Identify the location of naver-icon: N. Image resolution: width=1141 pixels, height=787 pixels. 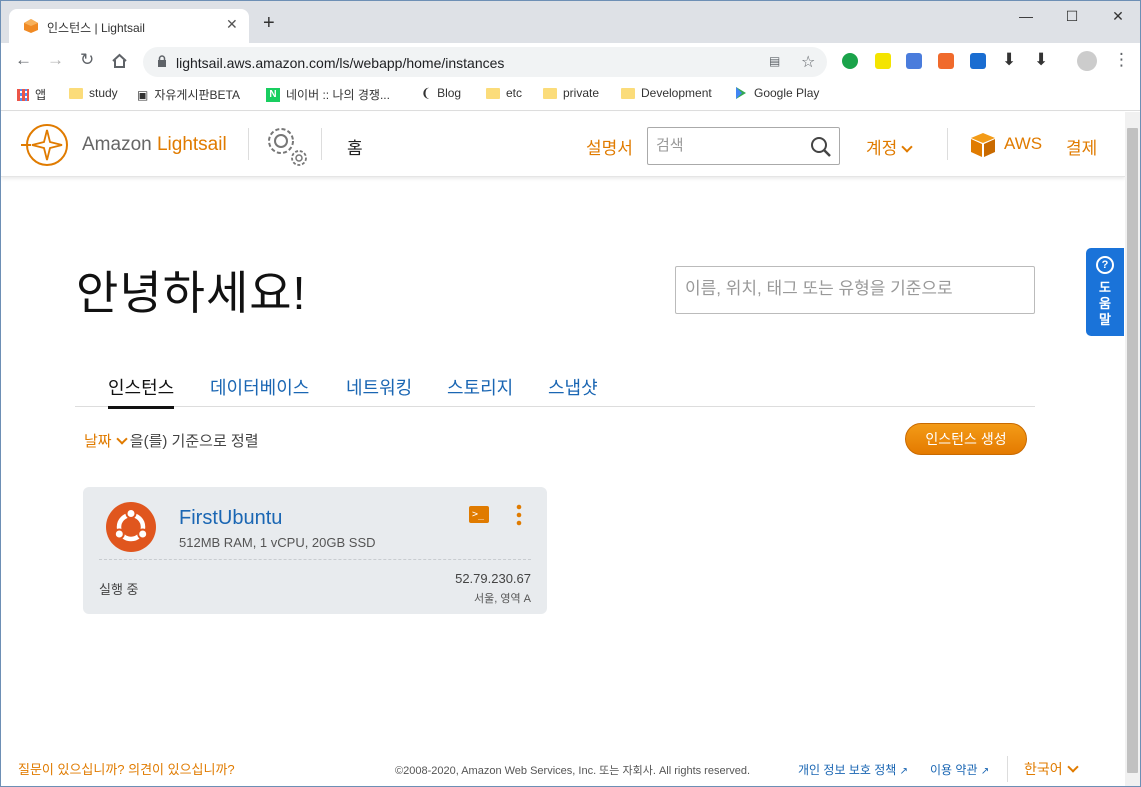
(273, 94).